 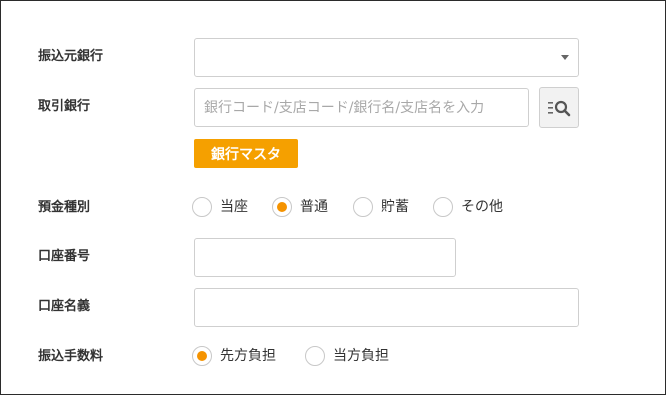 I want to click on deposit-type-option-savings: 貯蓄, so click(x=381, y=207).